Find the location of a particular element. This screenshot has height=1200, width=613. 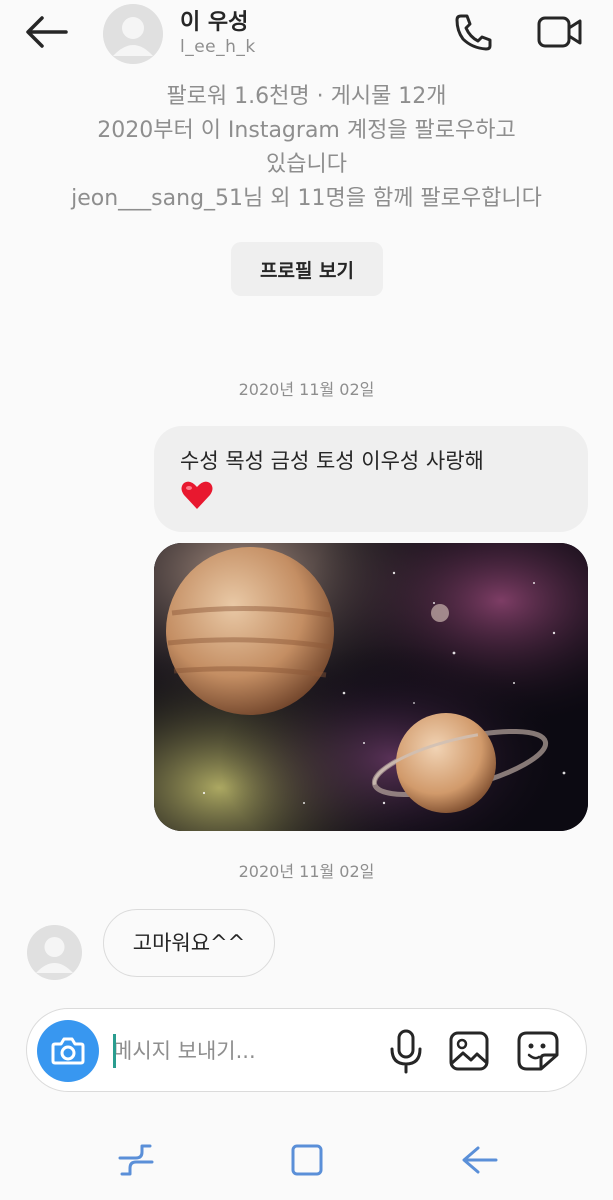

video-camera-icon is located at coordinates (559, 32).